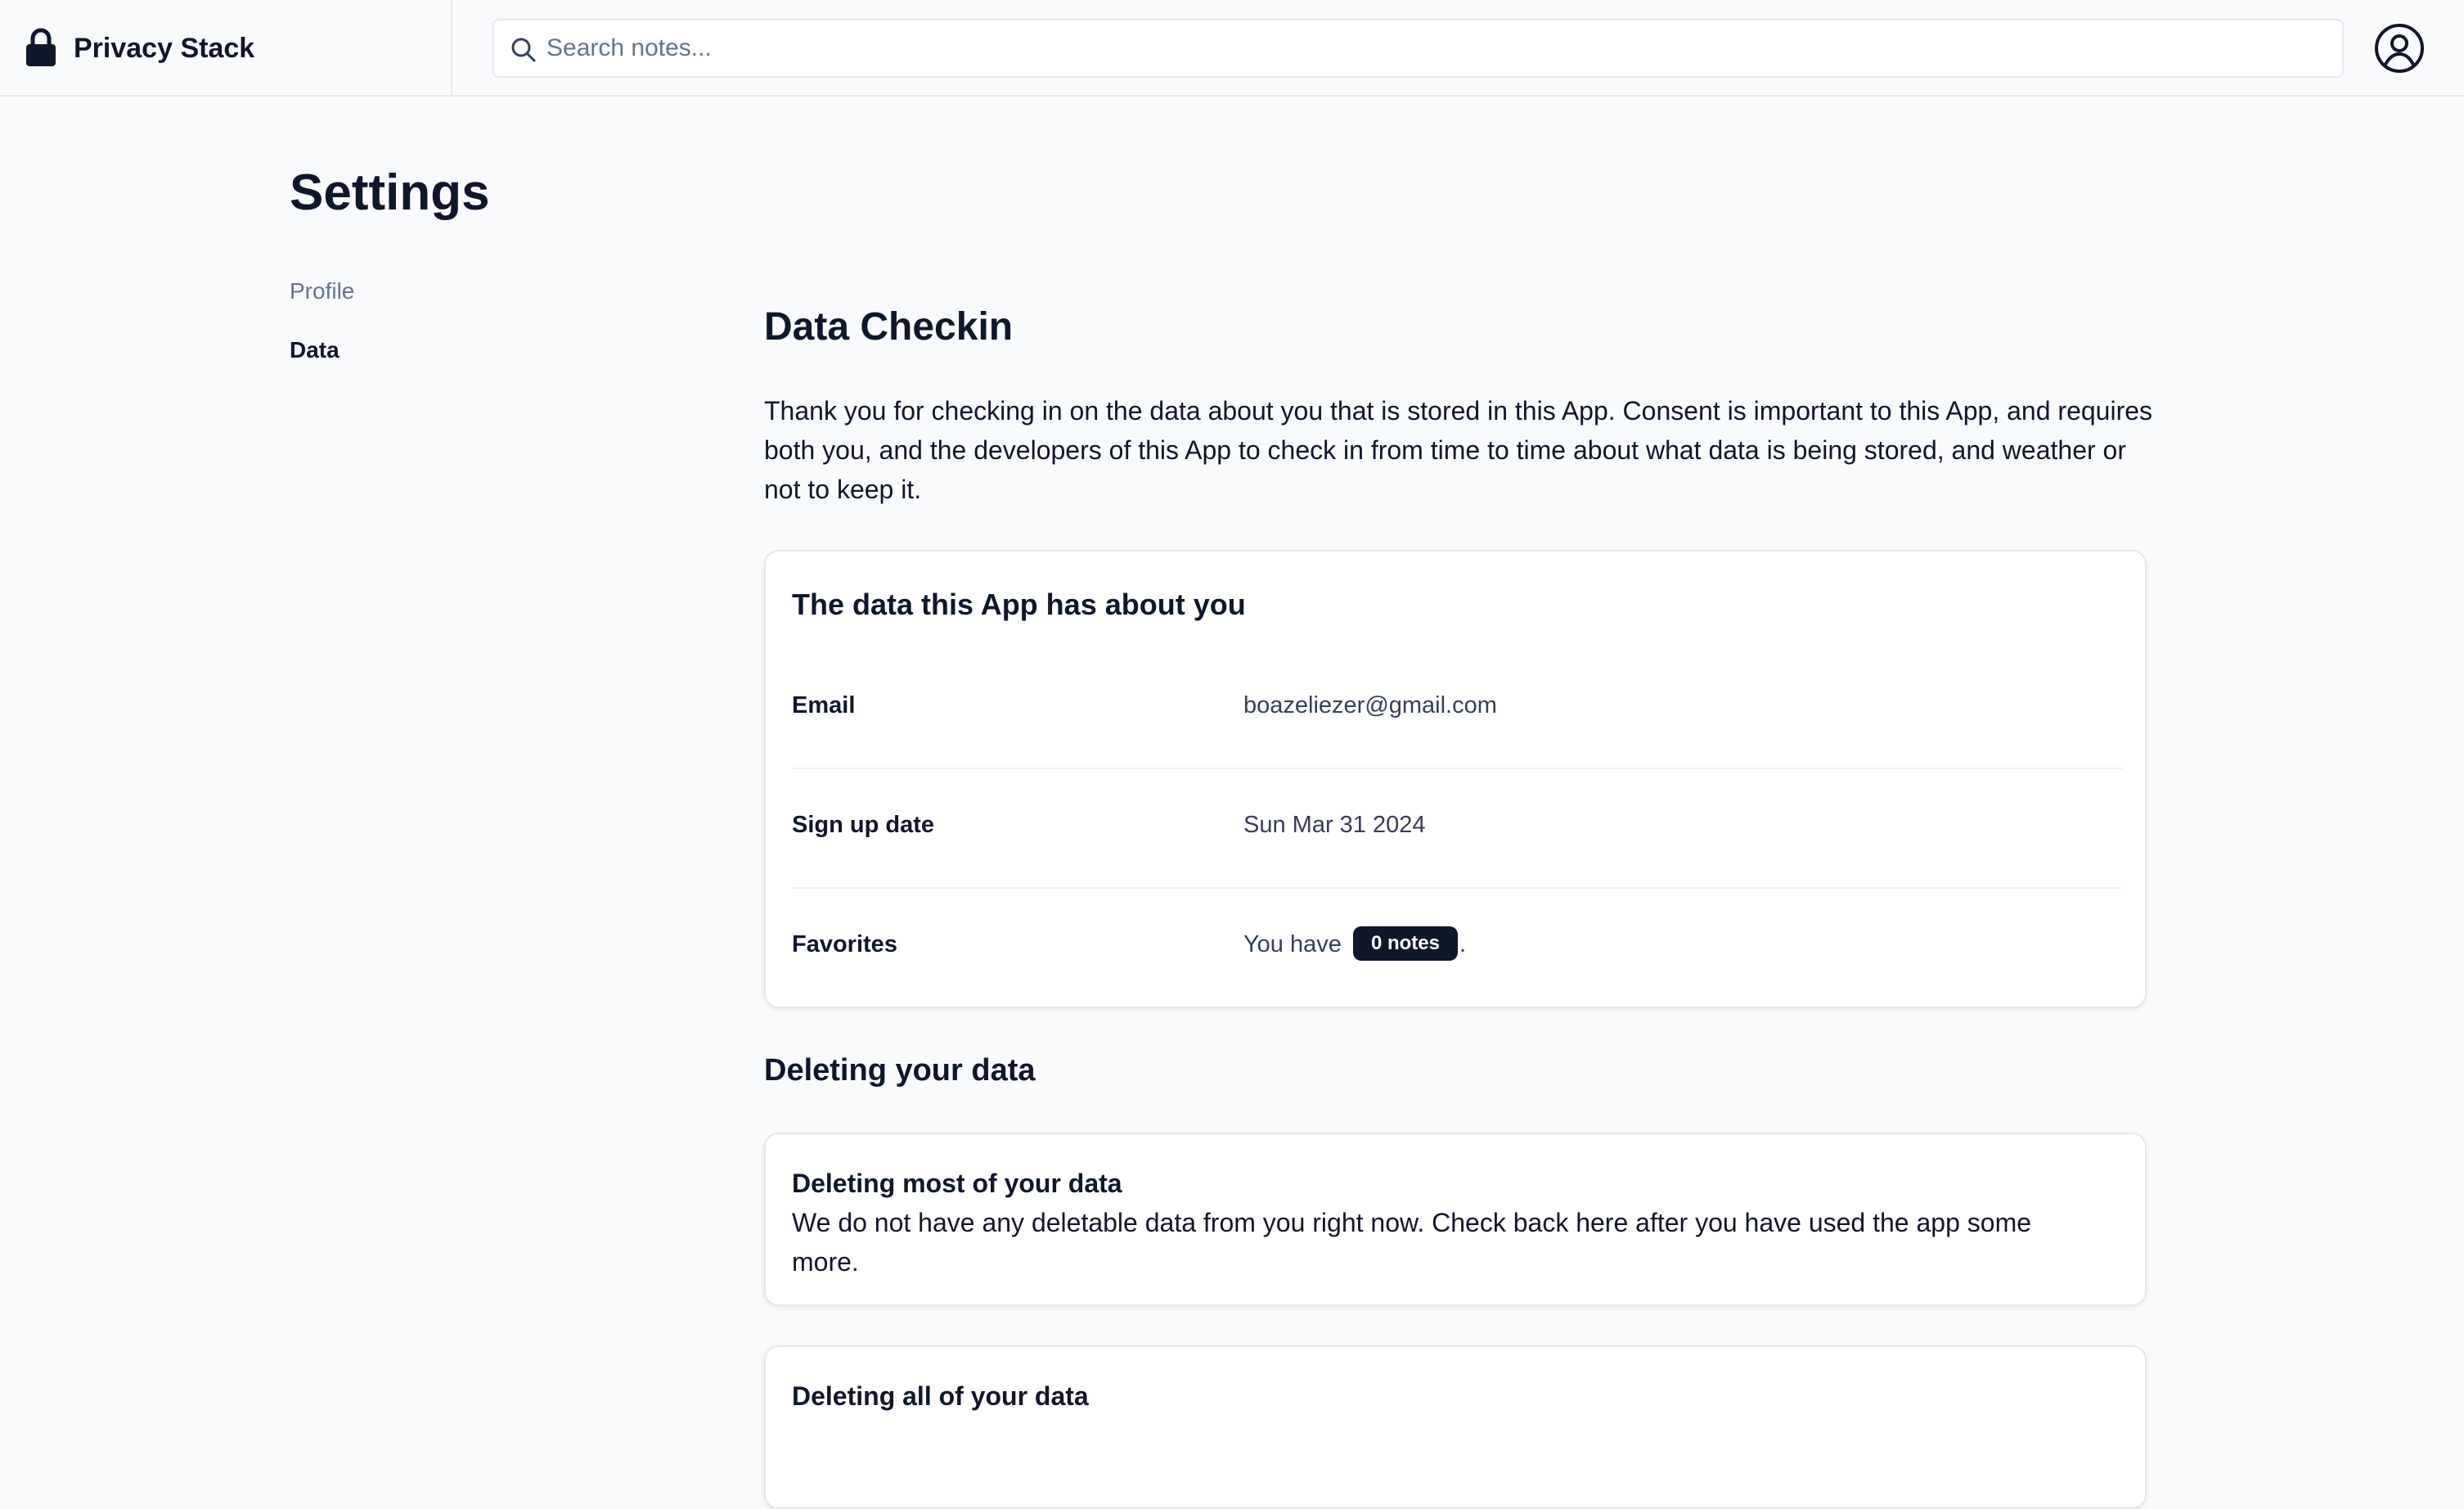 The height and width of the screenshot is (1509, 2464). I want to click on search-box, so click(1418, 48).